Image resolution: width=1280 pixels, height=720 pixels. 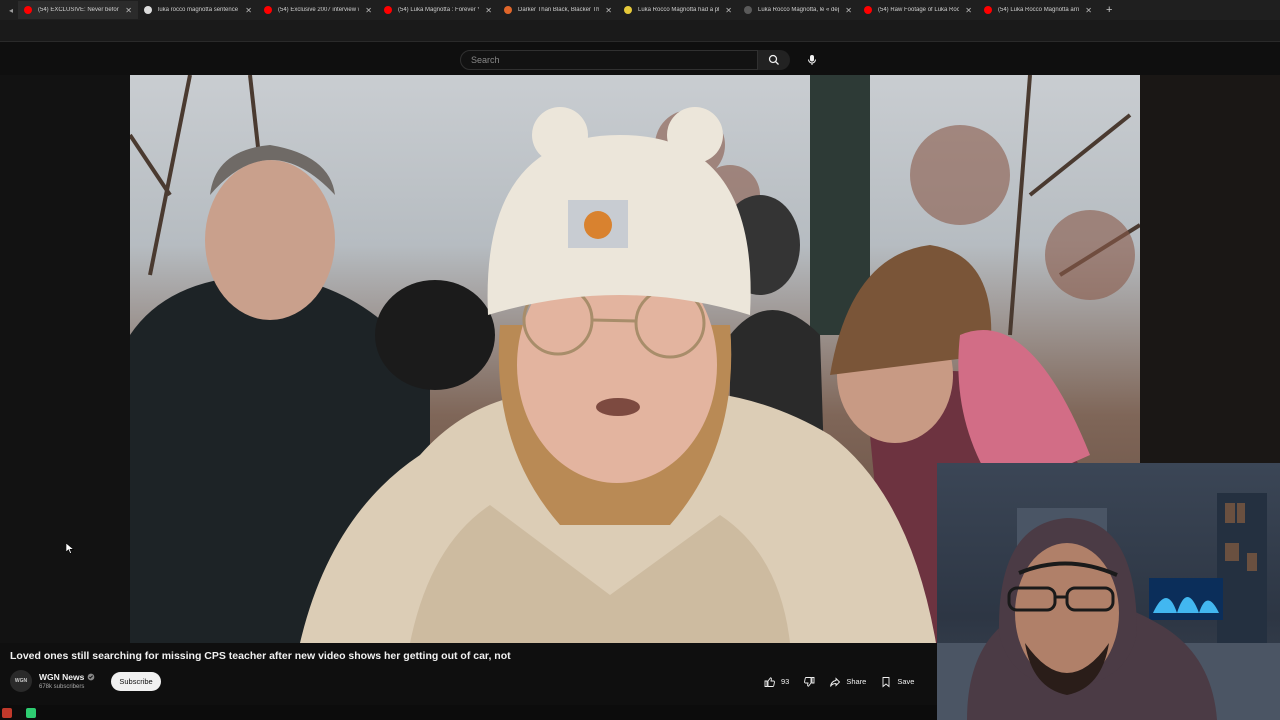 I want to click on browser-tab: (54) EXCLUSIVE: Never before ✕, so click(x=78, y=10).